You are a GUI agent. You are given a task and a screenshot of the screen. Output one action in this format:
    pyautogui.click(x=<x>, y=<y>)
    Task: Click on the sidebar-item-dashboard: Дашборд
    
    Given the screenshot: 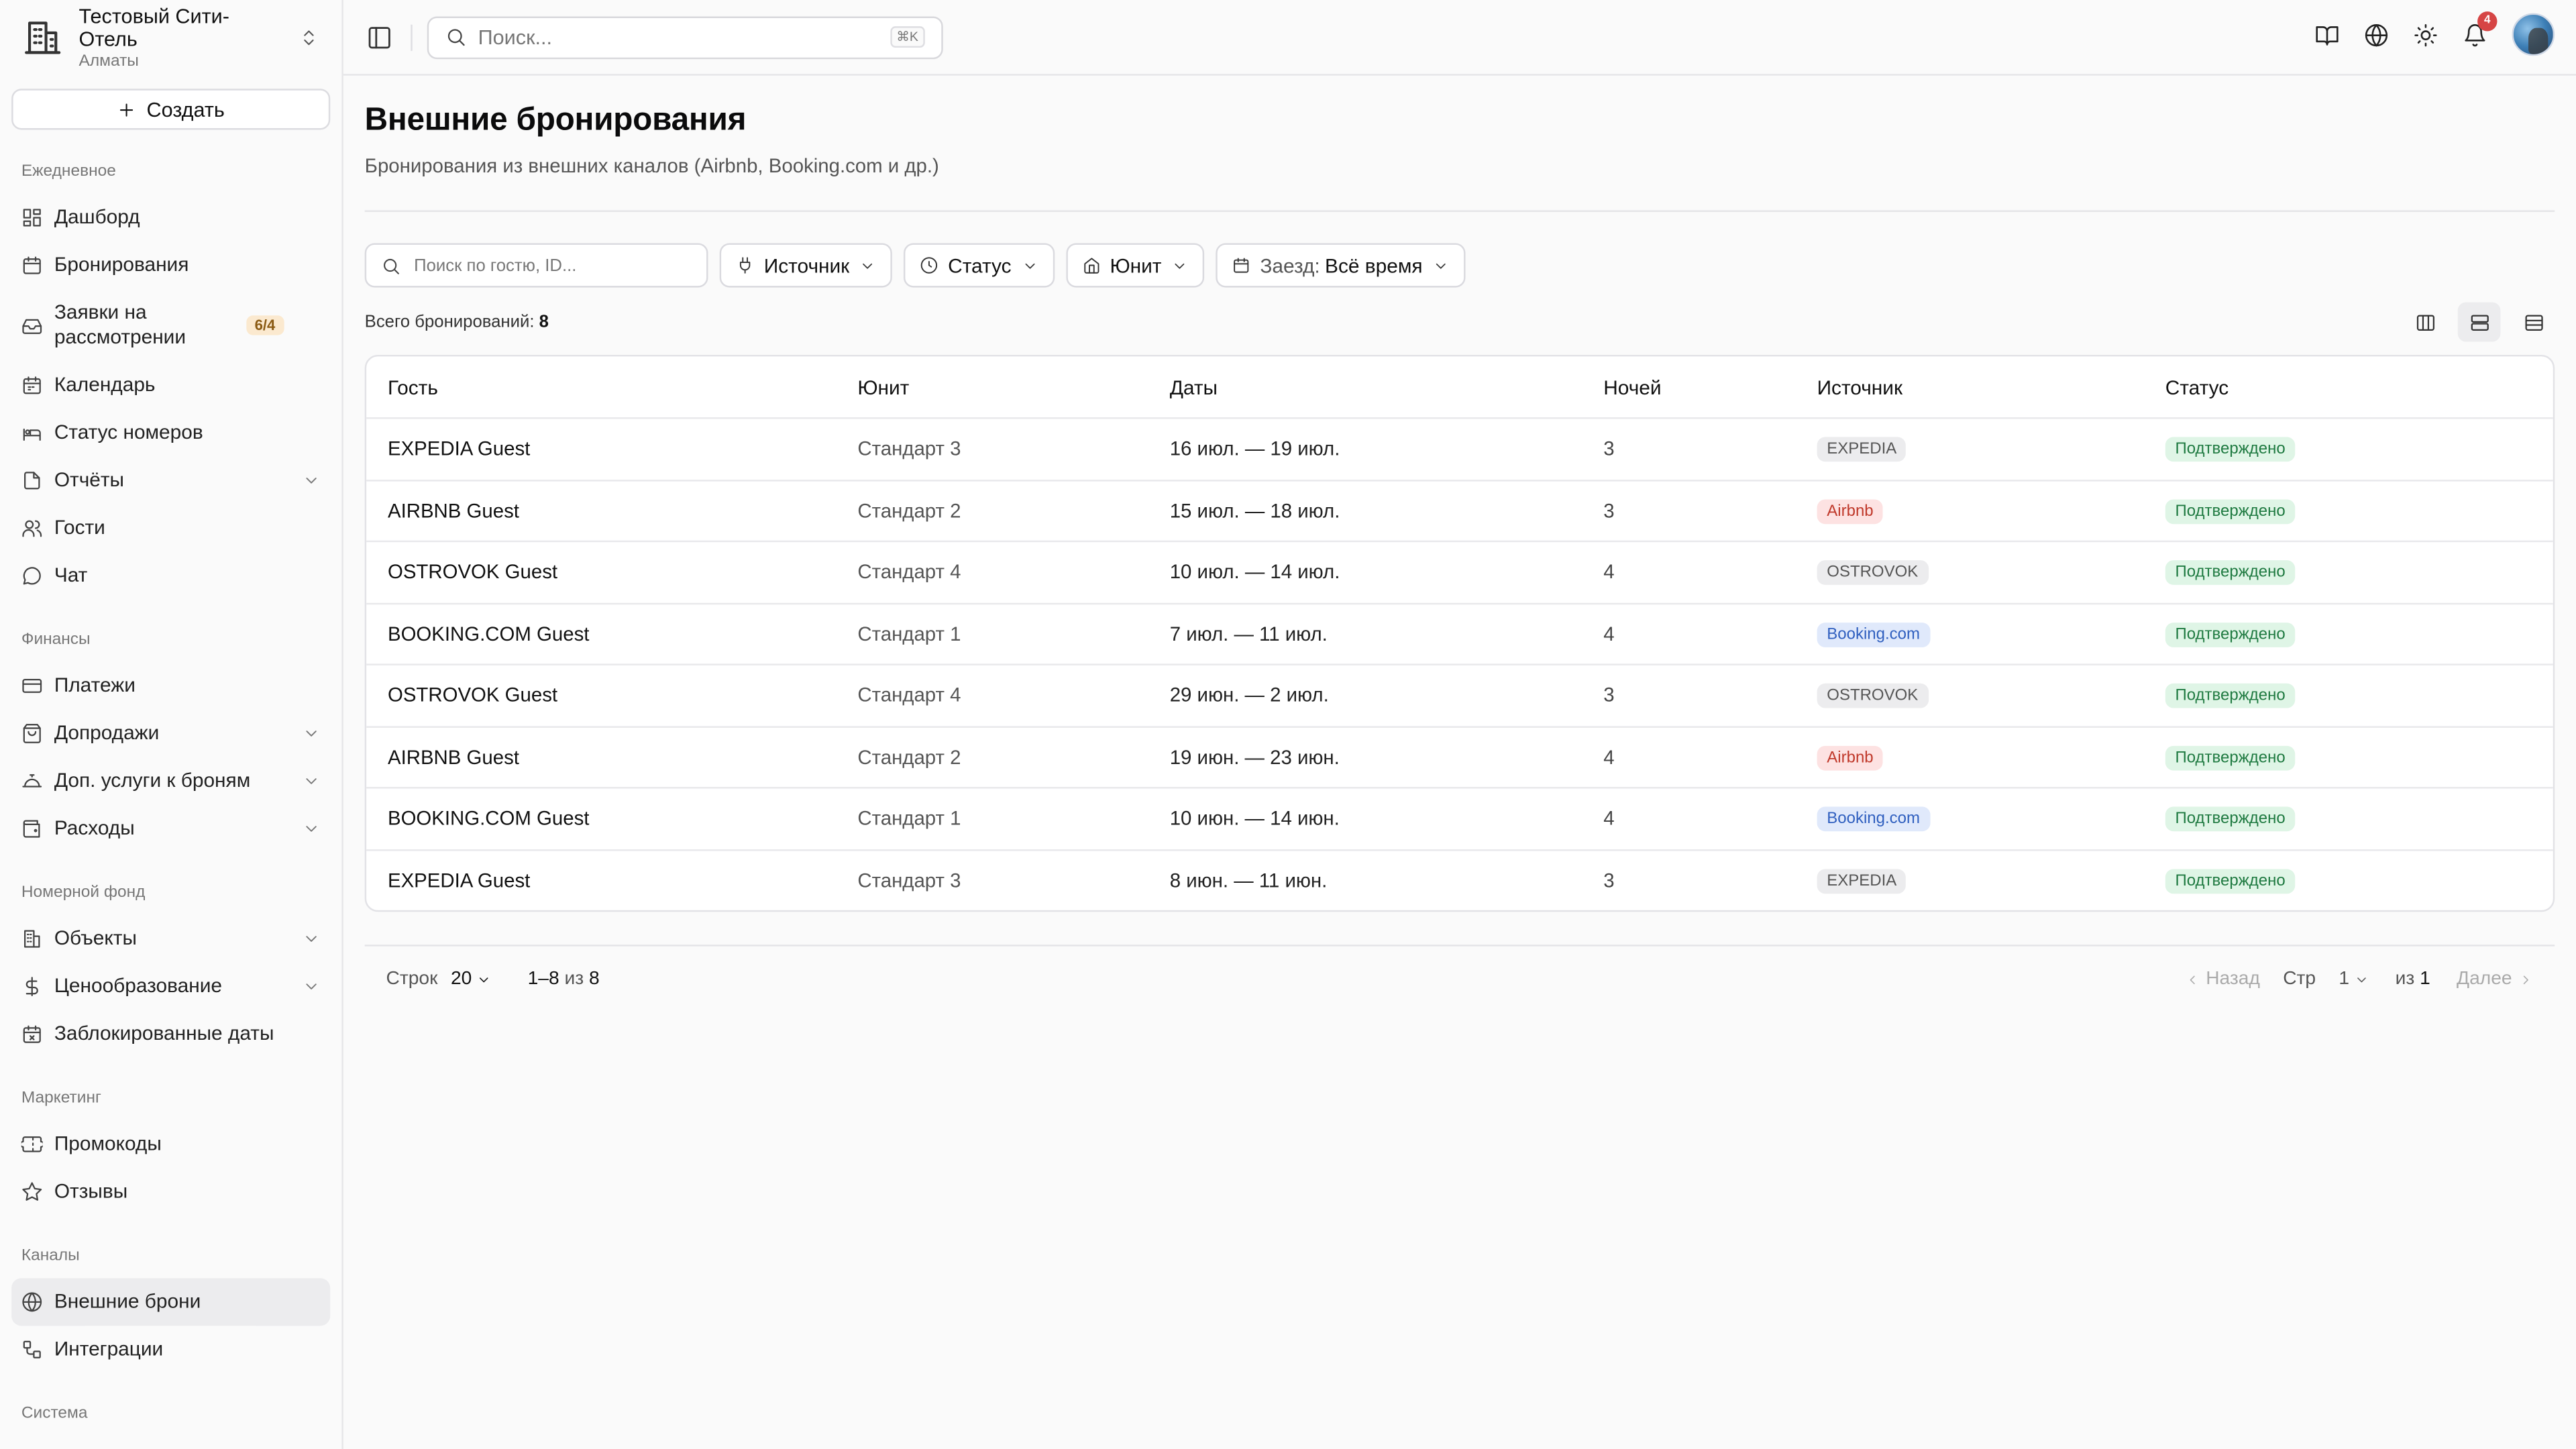 What is the action you would take?
    pyautogui.click(x=170, y=217)
    